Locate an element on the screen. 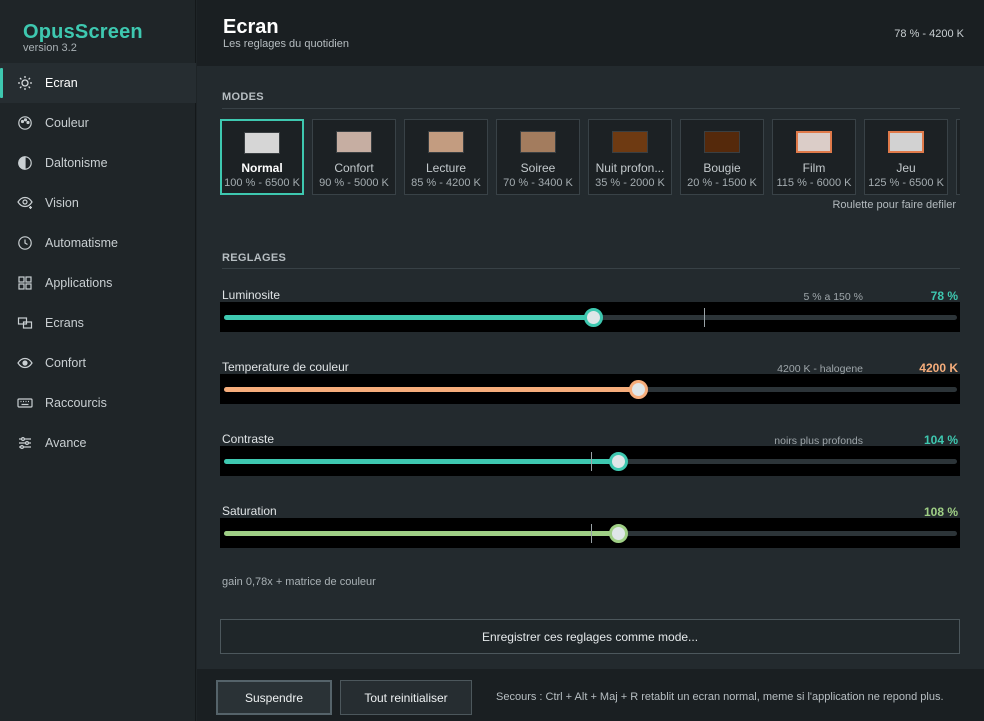 This screenshot has width=984, height=721. eye-icon is located at coordinates (25, 363).